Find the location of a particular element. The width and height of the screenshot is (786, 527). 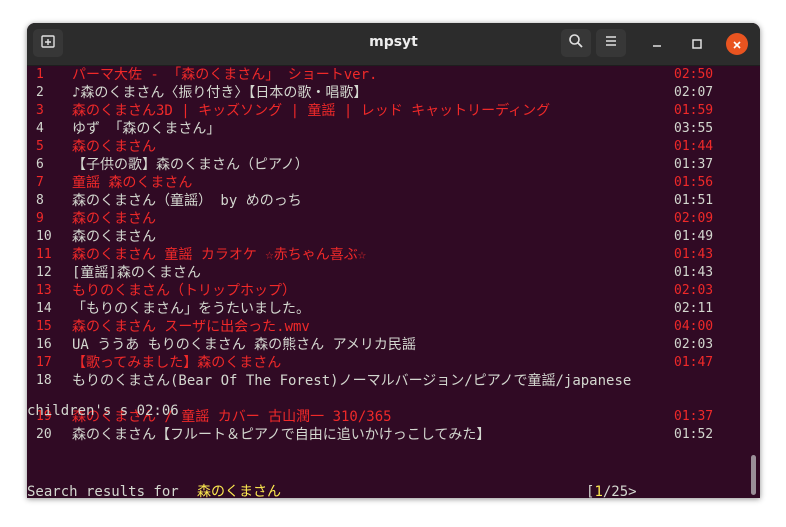

result-number: 15 is located at coordinates (44, 326).